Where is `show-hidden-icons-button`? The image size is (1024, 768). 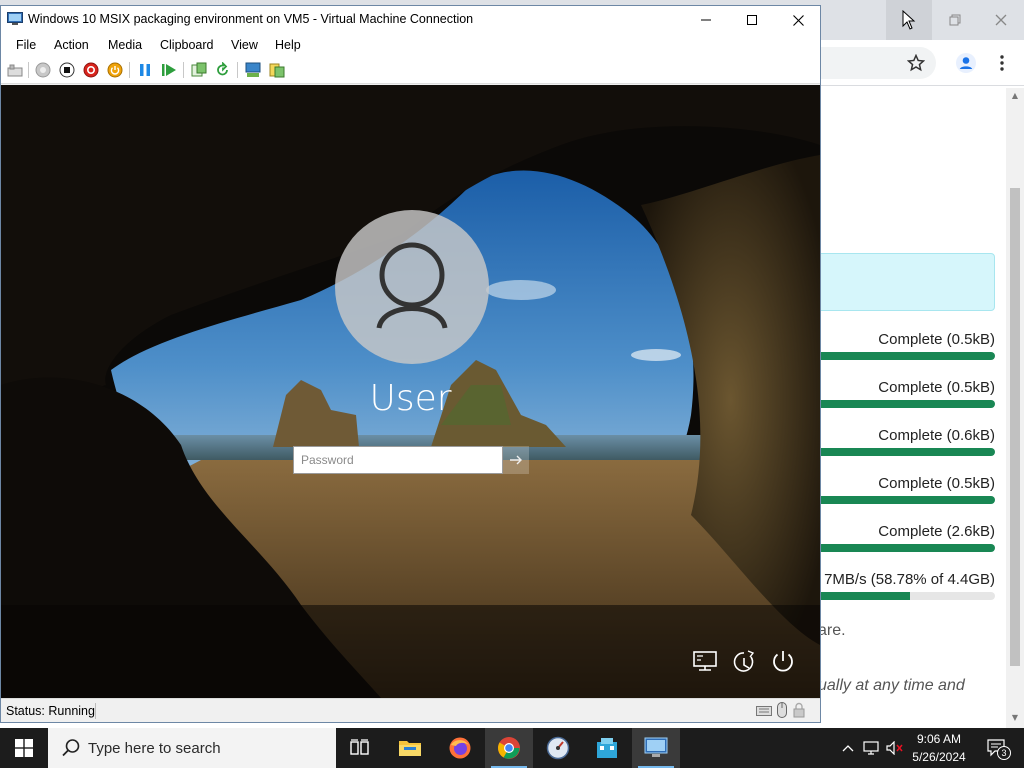 show-hidden-icons-button is located at coordinates (848, 748).